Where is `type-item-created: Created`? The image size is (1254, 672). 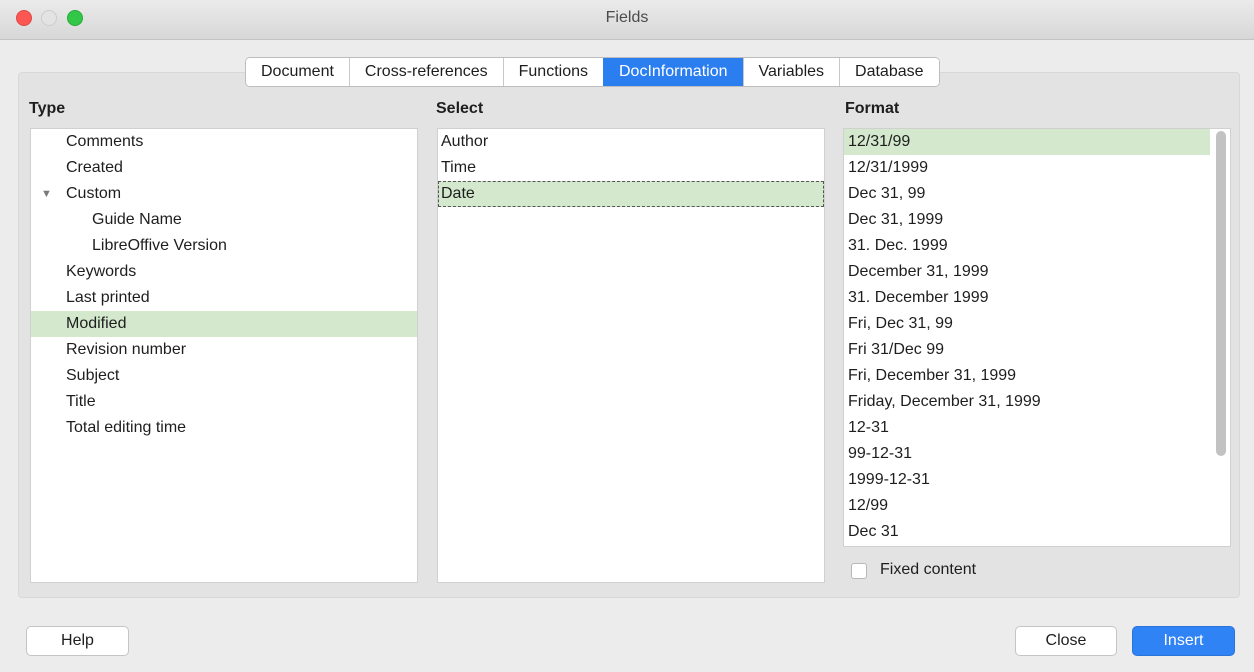 type-item-created: Created is located at coordinates (224, 168).